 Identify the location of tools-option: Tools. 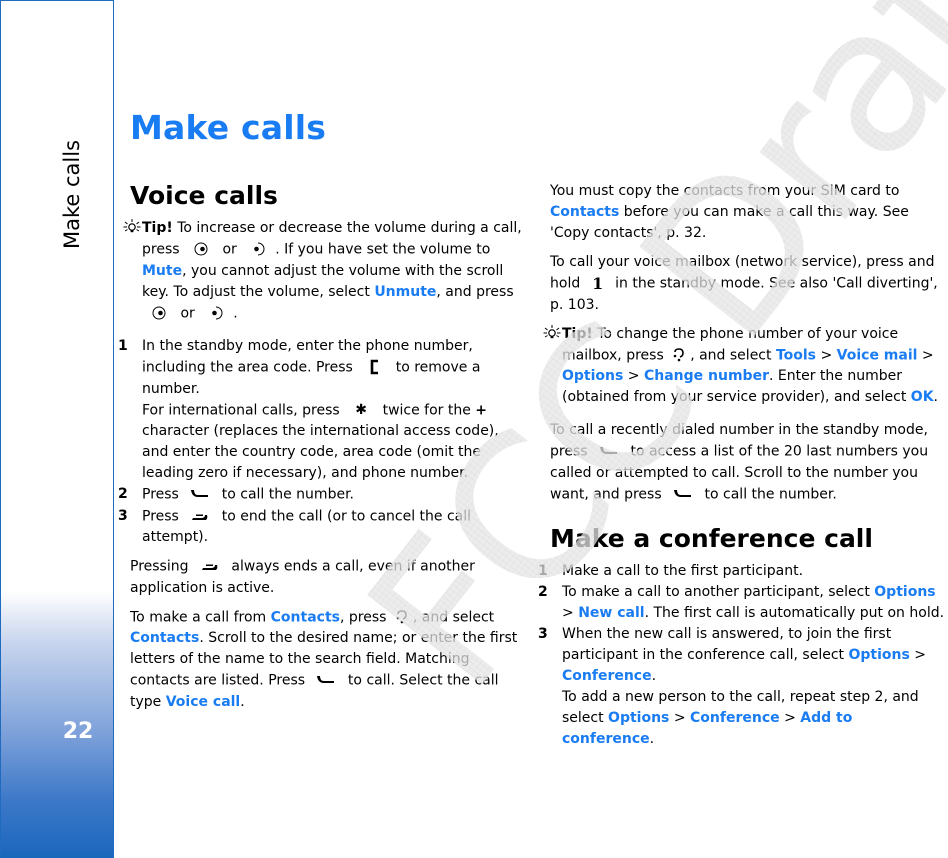
(796, 355).